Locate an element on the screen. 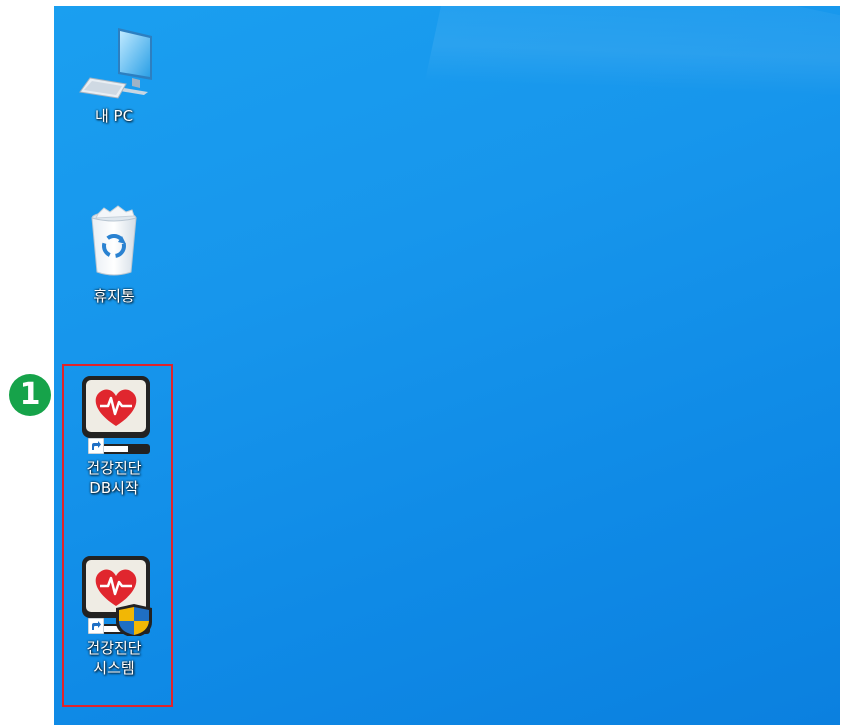  desktop-icon-label: 내 PC is located at coordinates (114, 116).